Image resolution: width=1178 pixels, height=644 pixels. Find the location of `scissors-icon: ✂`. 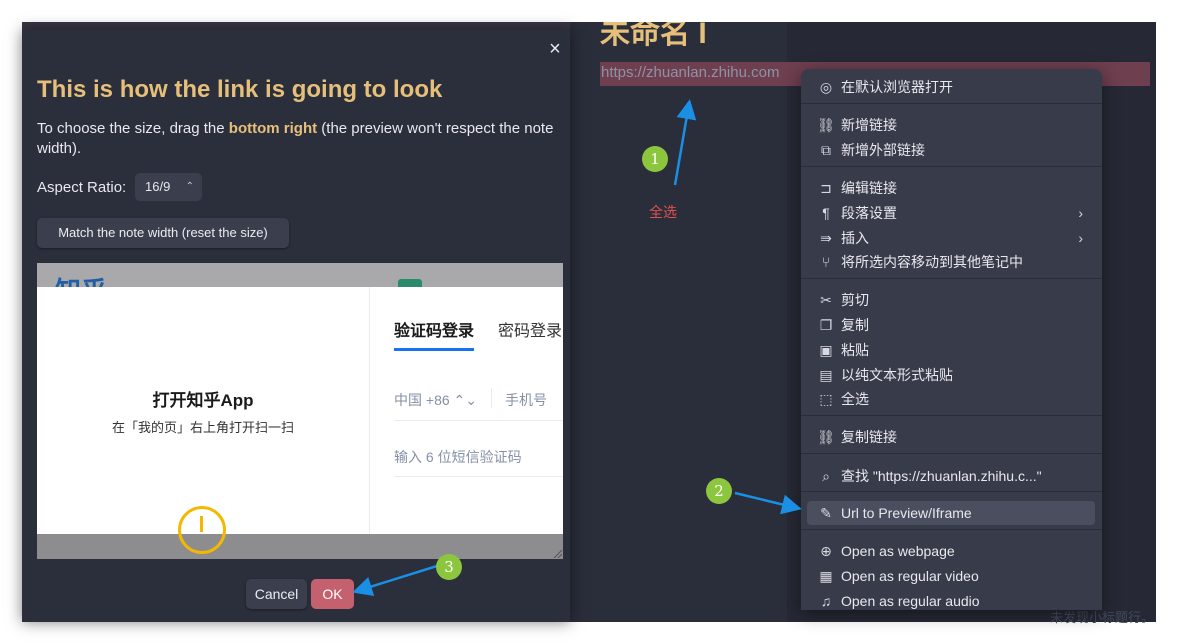

scissors-icon: ✂ is located at coordinates (826, 299).